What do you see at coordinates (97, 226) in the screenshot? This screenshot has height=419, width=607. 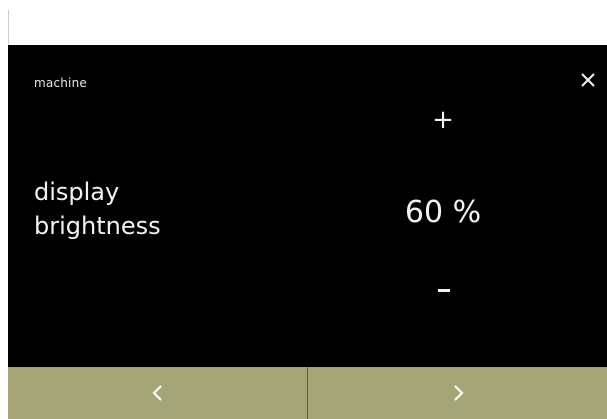 I see `setting-label-line-2: brightness` at bounding box center [97, 226].